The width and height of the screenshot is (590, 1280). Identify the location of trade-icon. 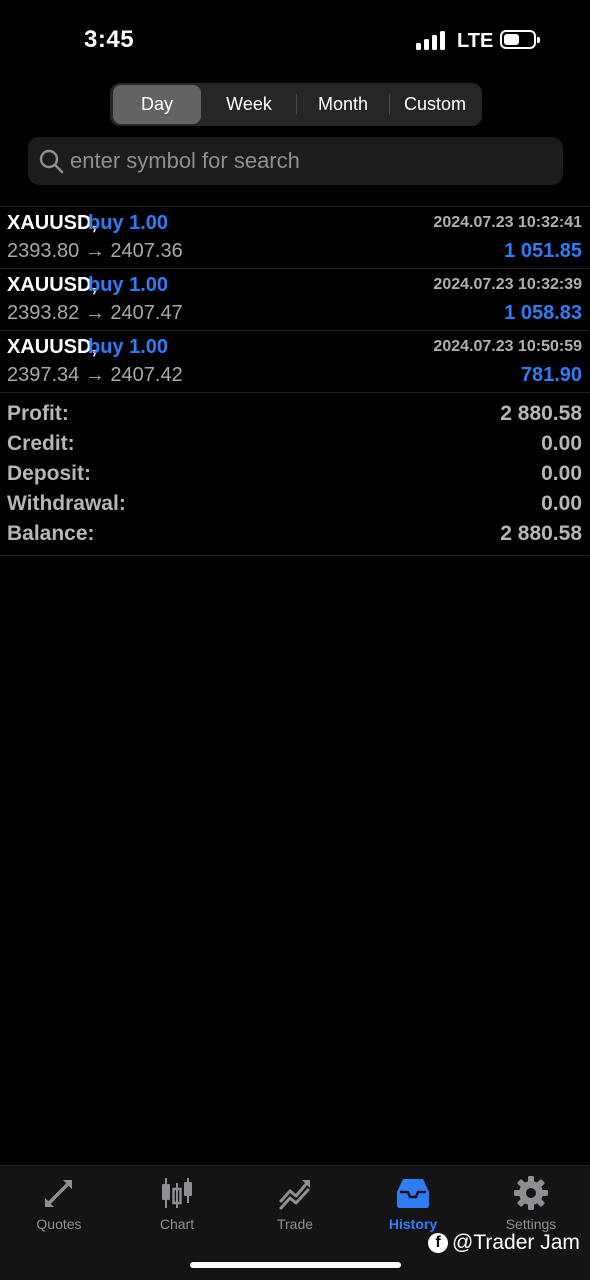
(294, 1195).